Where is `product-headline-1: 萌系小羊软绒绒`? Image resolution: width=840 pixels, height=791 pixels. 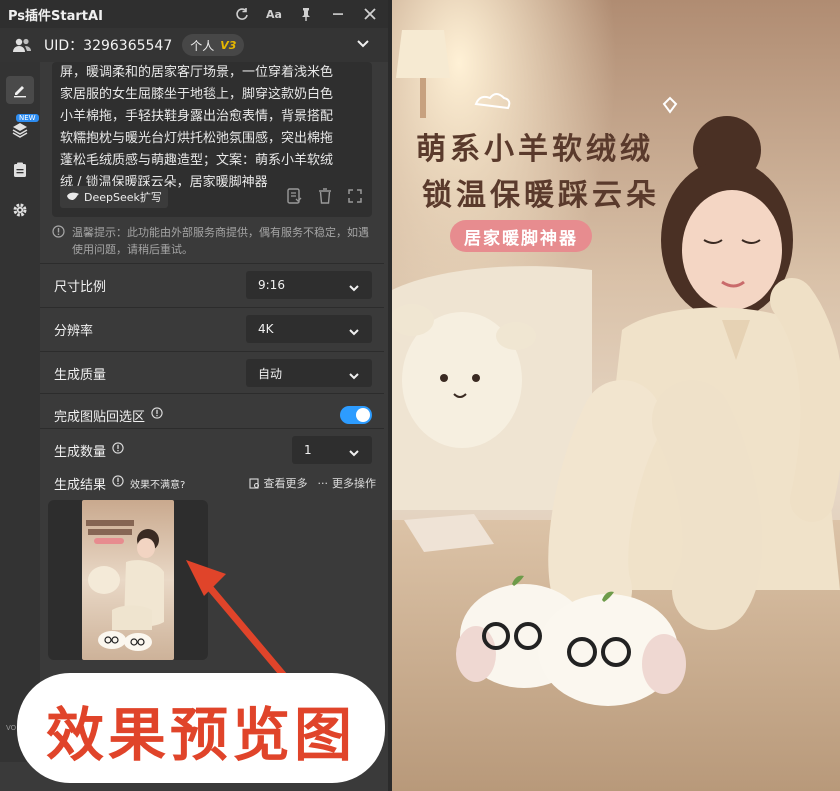
product-headline-1: 萌系小羊软绒绒 is located at coordinates (535, 149).